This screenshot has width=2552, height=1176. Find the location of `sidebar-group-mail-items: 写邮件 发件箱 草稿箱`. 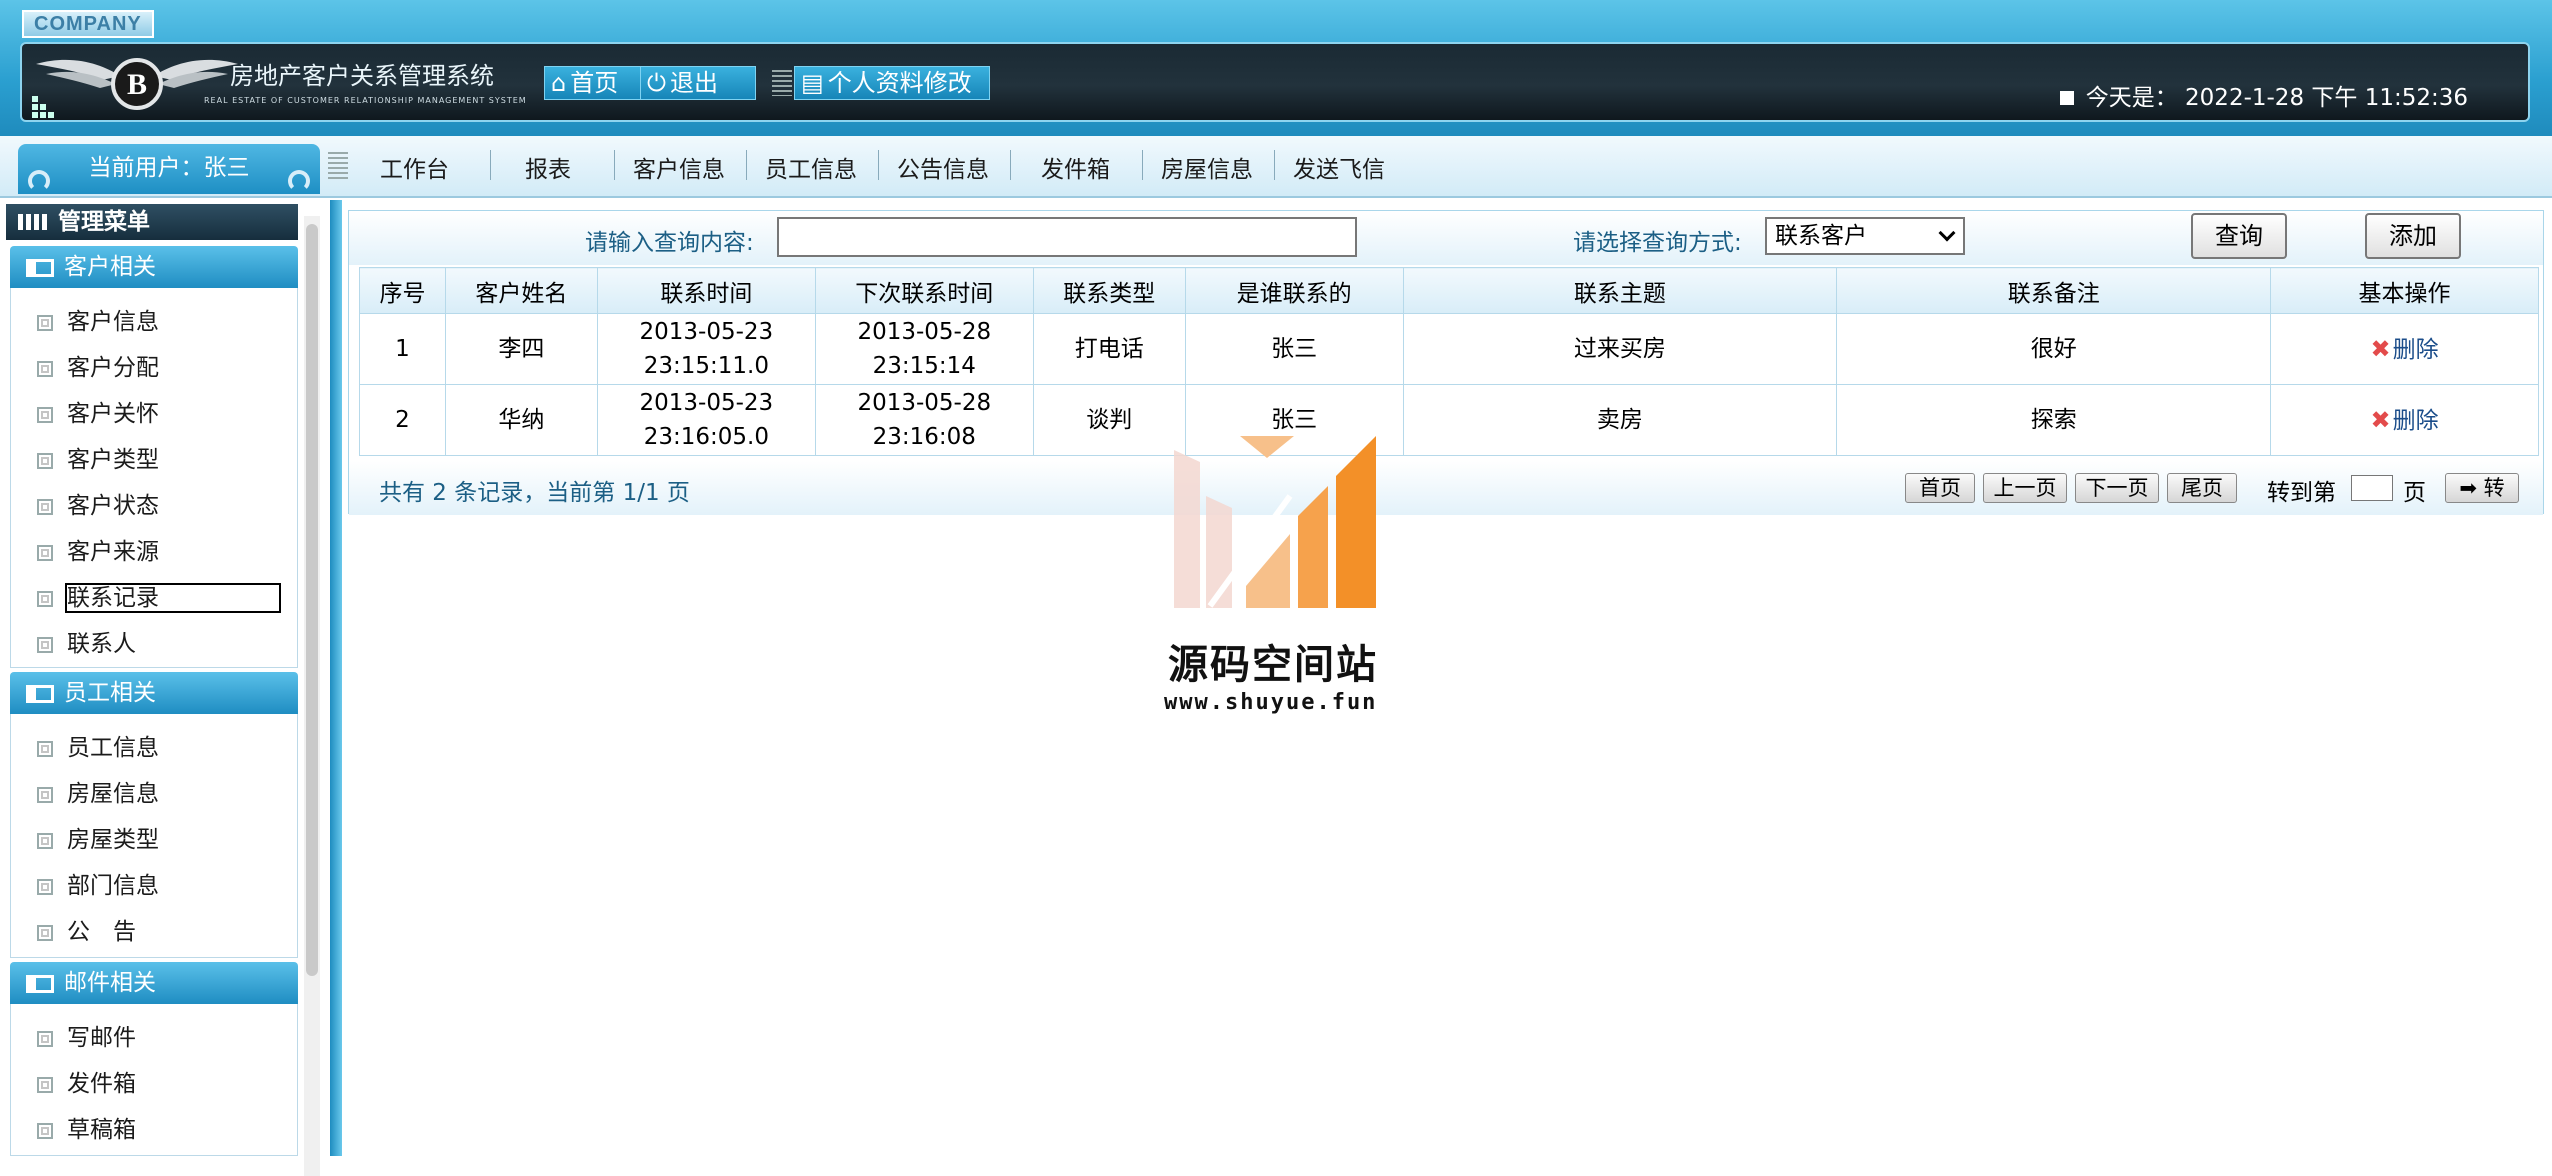

sidebar-group-mail-items: 写邮件 发件箱 草稿箱 is located at coordinates (154, 1080).